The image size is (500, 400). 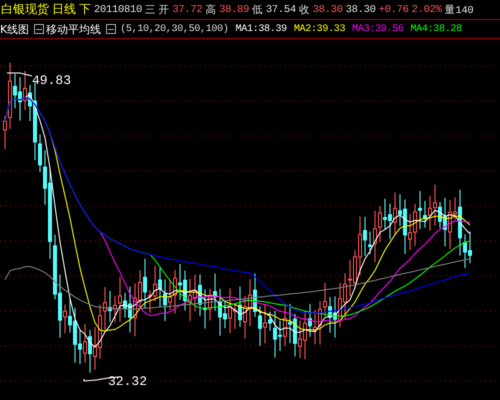 What do you see at coordinates (427, 10) in the screenshot?
I see `price-value: 2.02%` at bounding box center [427, 10].